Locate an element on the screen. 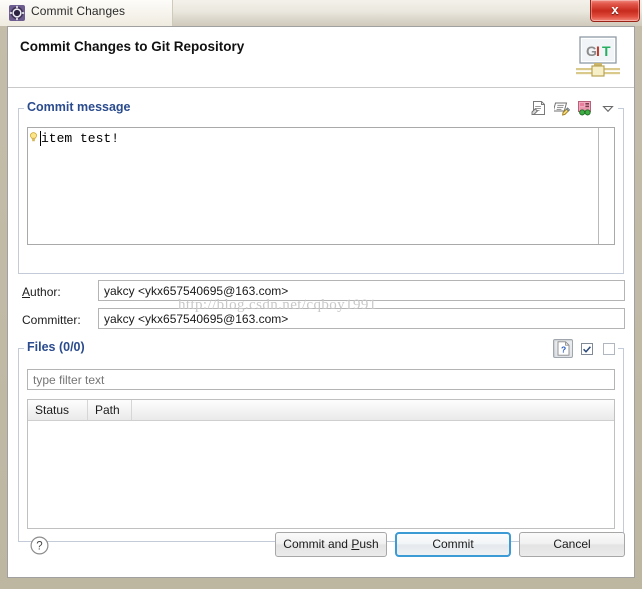 This screenshot has width=642, height=589. files-group-top-right-rule is located at coordinates (621, 348).